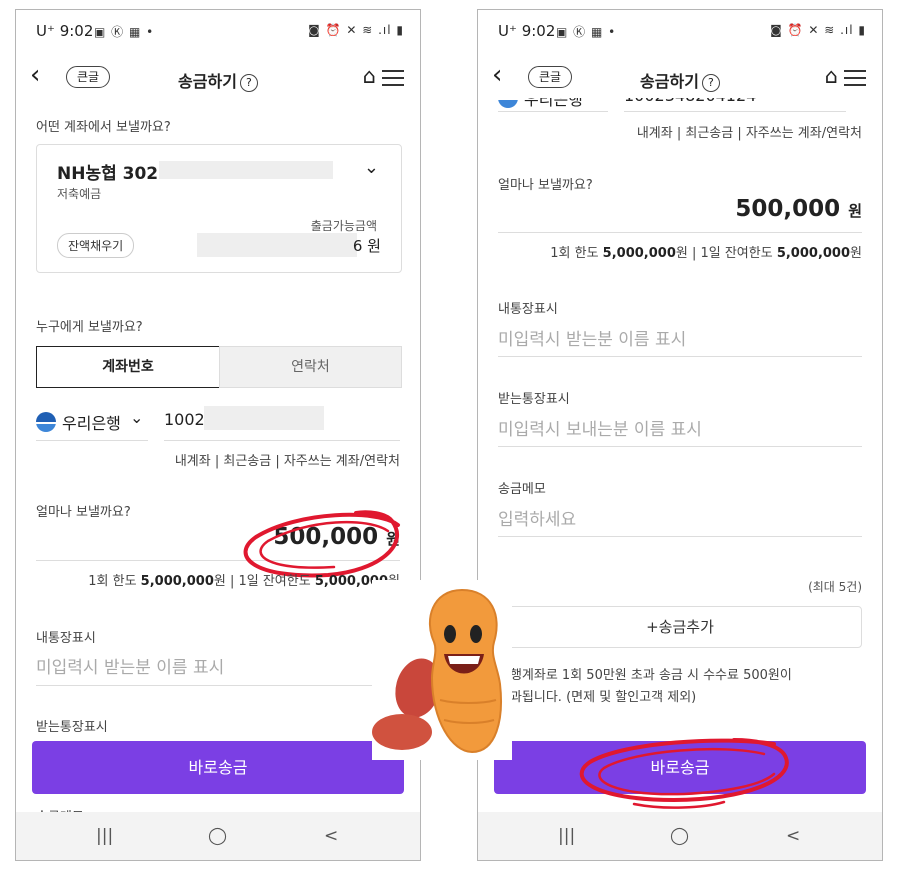 This screenshot has height=883, width=897. What do you see at coordinates (680, 105) in the screenshot?
I see `scrolled-bank-row: 우리은행 1002348204124` at bounding box center [680, 105].